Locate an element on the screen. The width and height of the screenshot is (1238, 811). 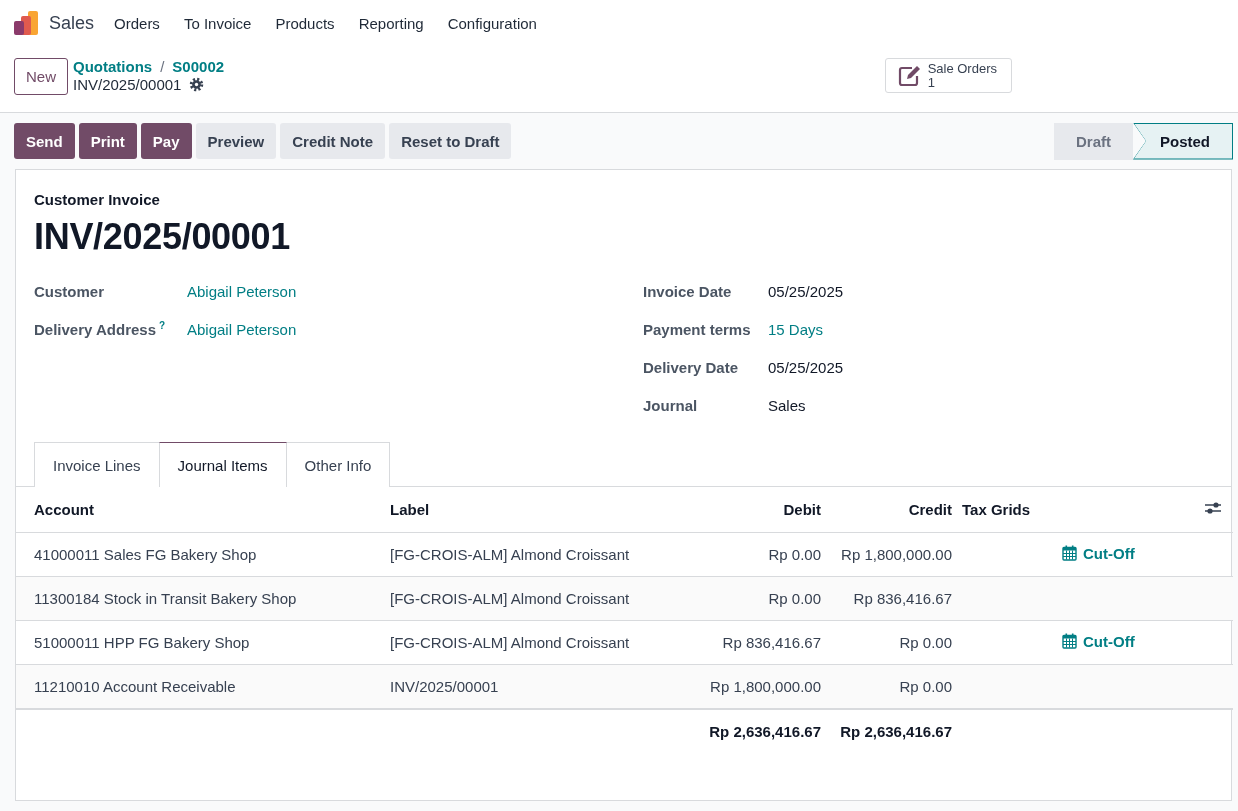
status-step: Posted is located at coordinates (1183, 141).